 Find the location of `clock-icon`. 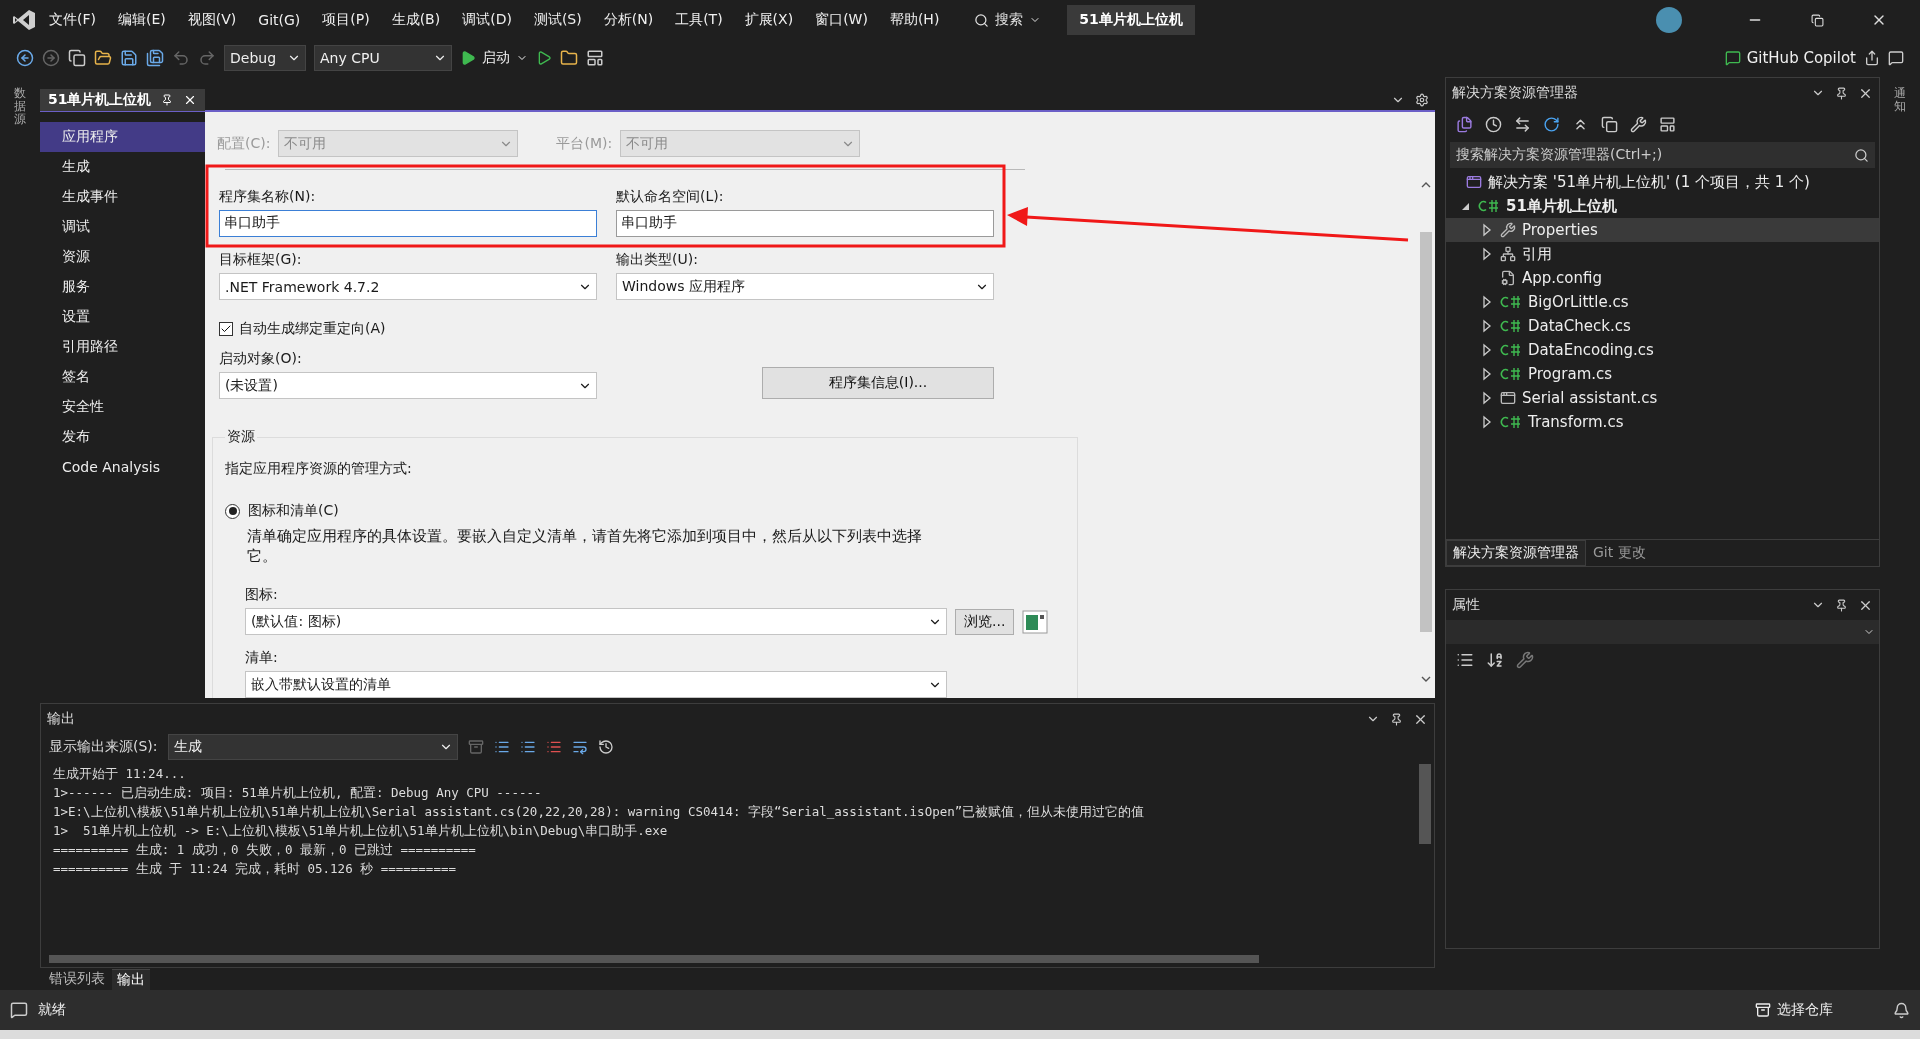

clock-icon is located at coordinates (605, 747).